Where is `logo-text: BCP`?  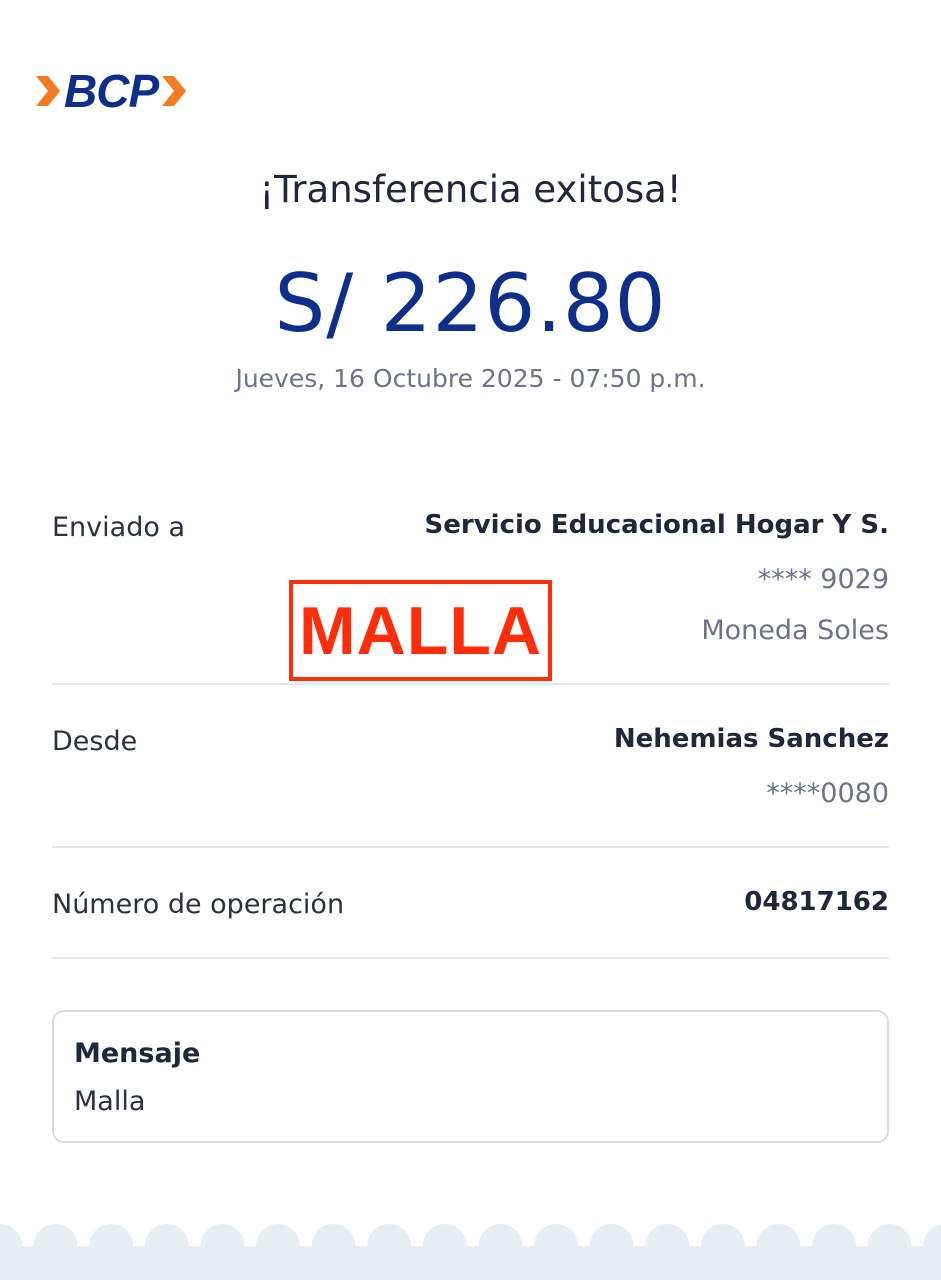 logo-text: BCP is located at coordinates (111, 91).